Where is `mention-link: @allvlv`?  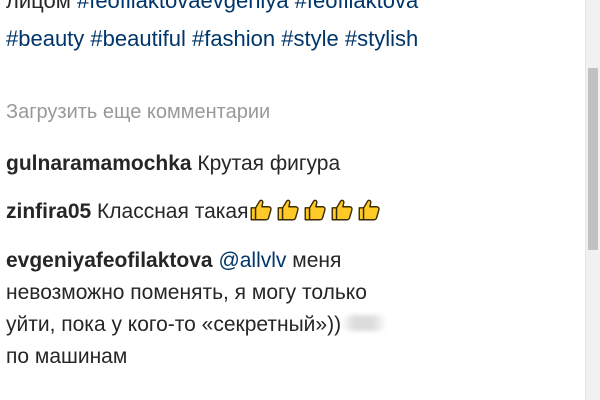 mention-link: @allvlv is located at coordinates (252, 260).